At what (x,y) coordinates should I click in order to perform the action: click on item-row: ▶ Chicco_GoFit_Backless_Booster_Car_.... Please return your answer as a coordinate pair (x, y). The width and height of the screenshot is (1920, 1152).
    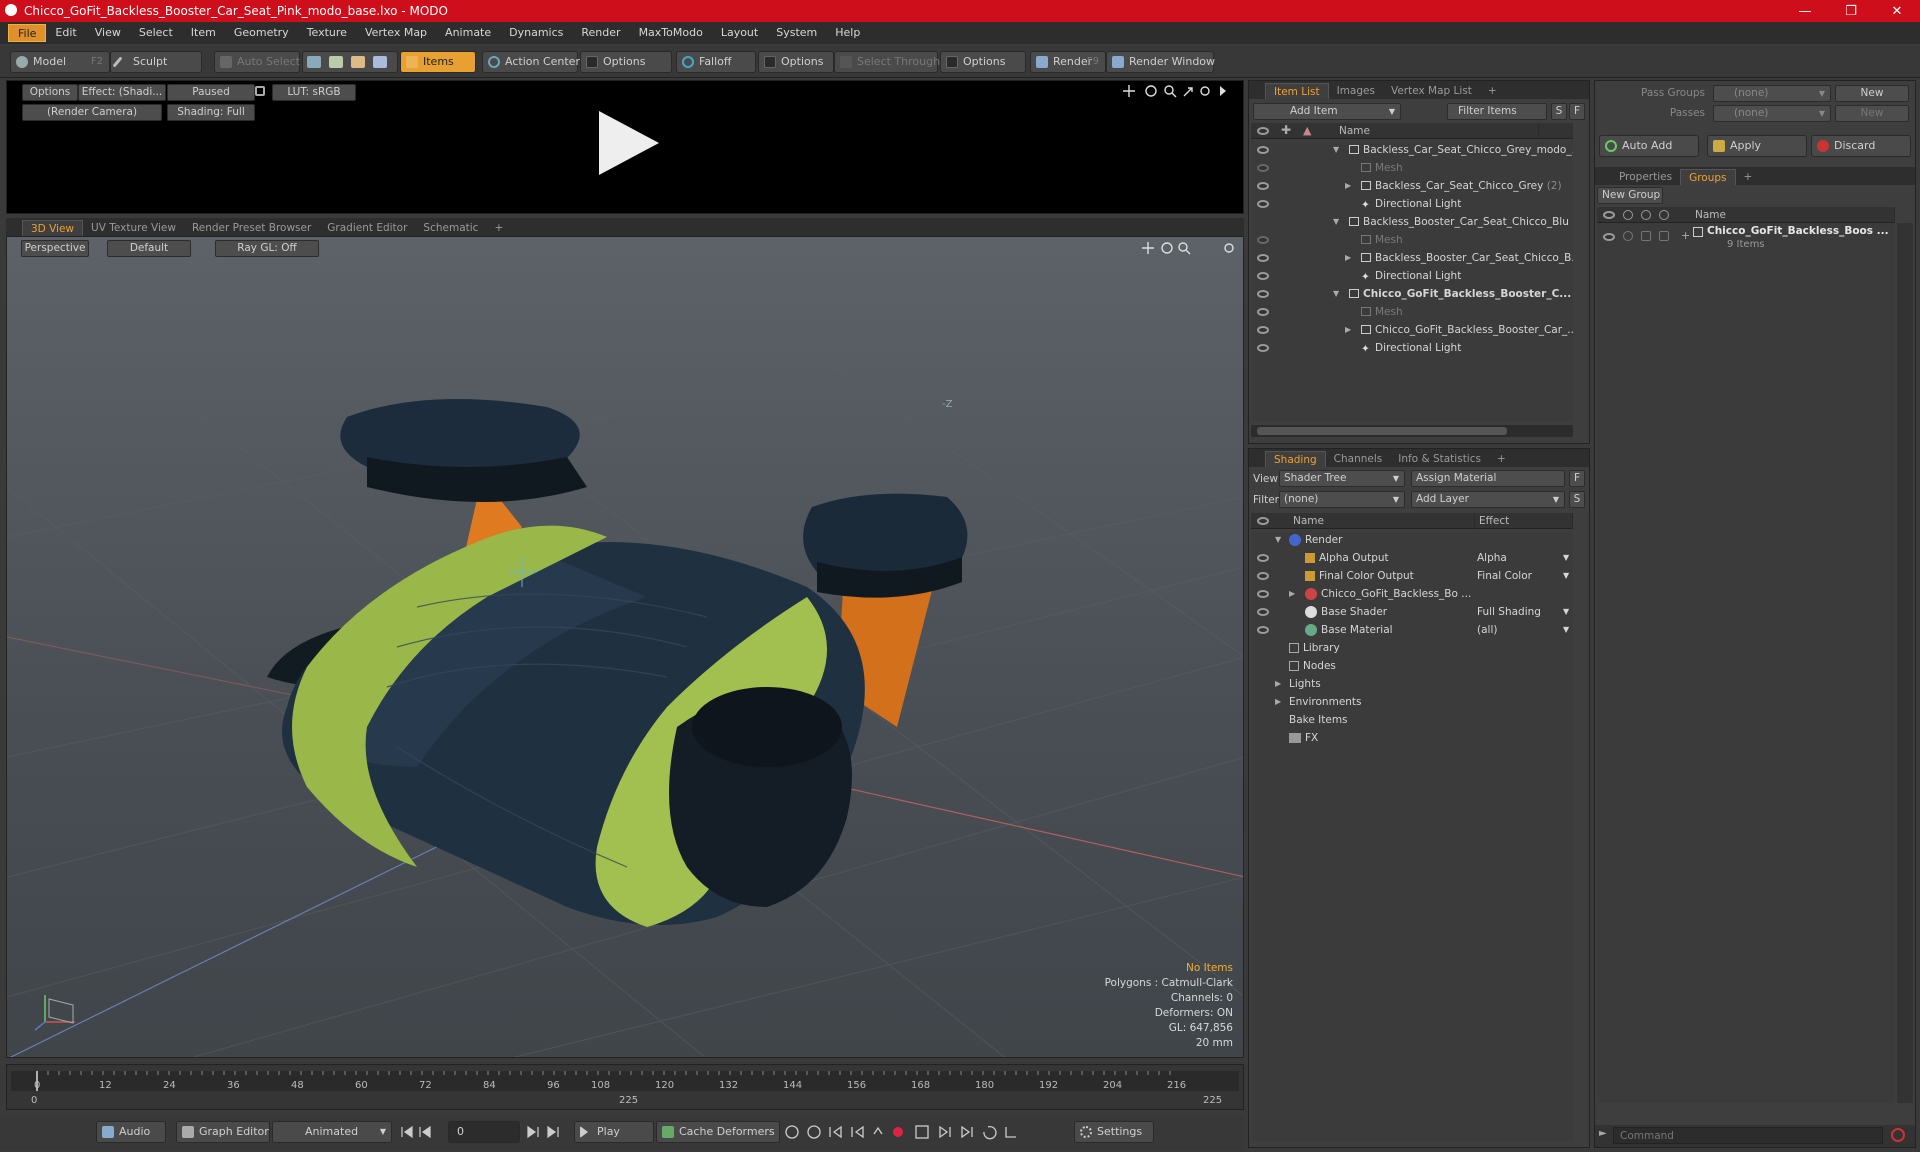
    Looking at the image, I should click on (1412, 330).